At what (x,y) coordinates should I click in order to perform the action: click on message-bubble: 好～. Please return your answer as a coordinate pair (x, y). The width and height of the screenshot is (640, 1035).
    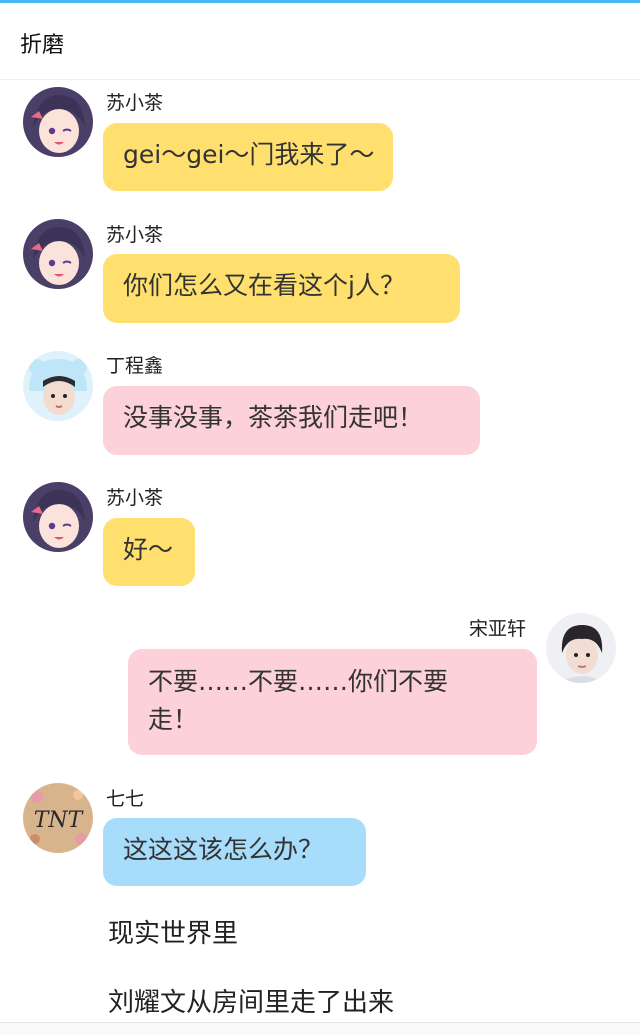
    Looking at the image, I should click on (149, 552).